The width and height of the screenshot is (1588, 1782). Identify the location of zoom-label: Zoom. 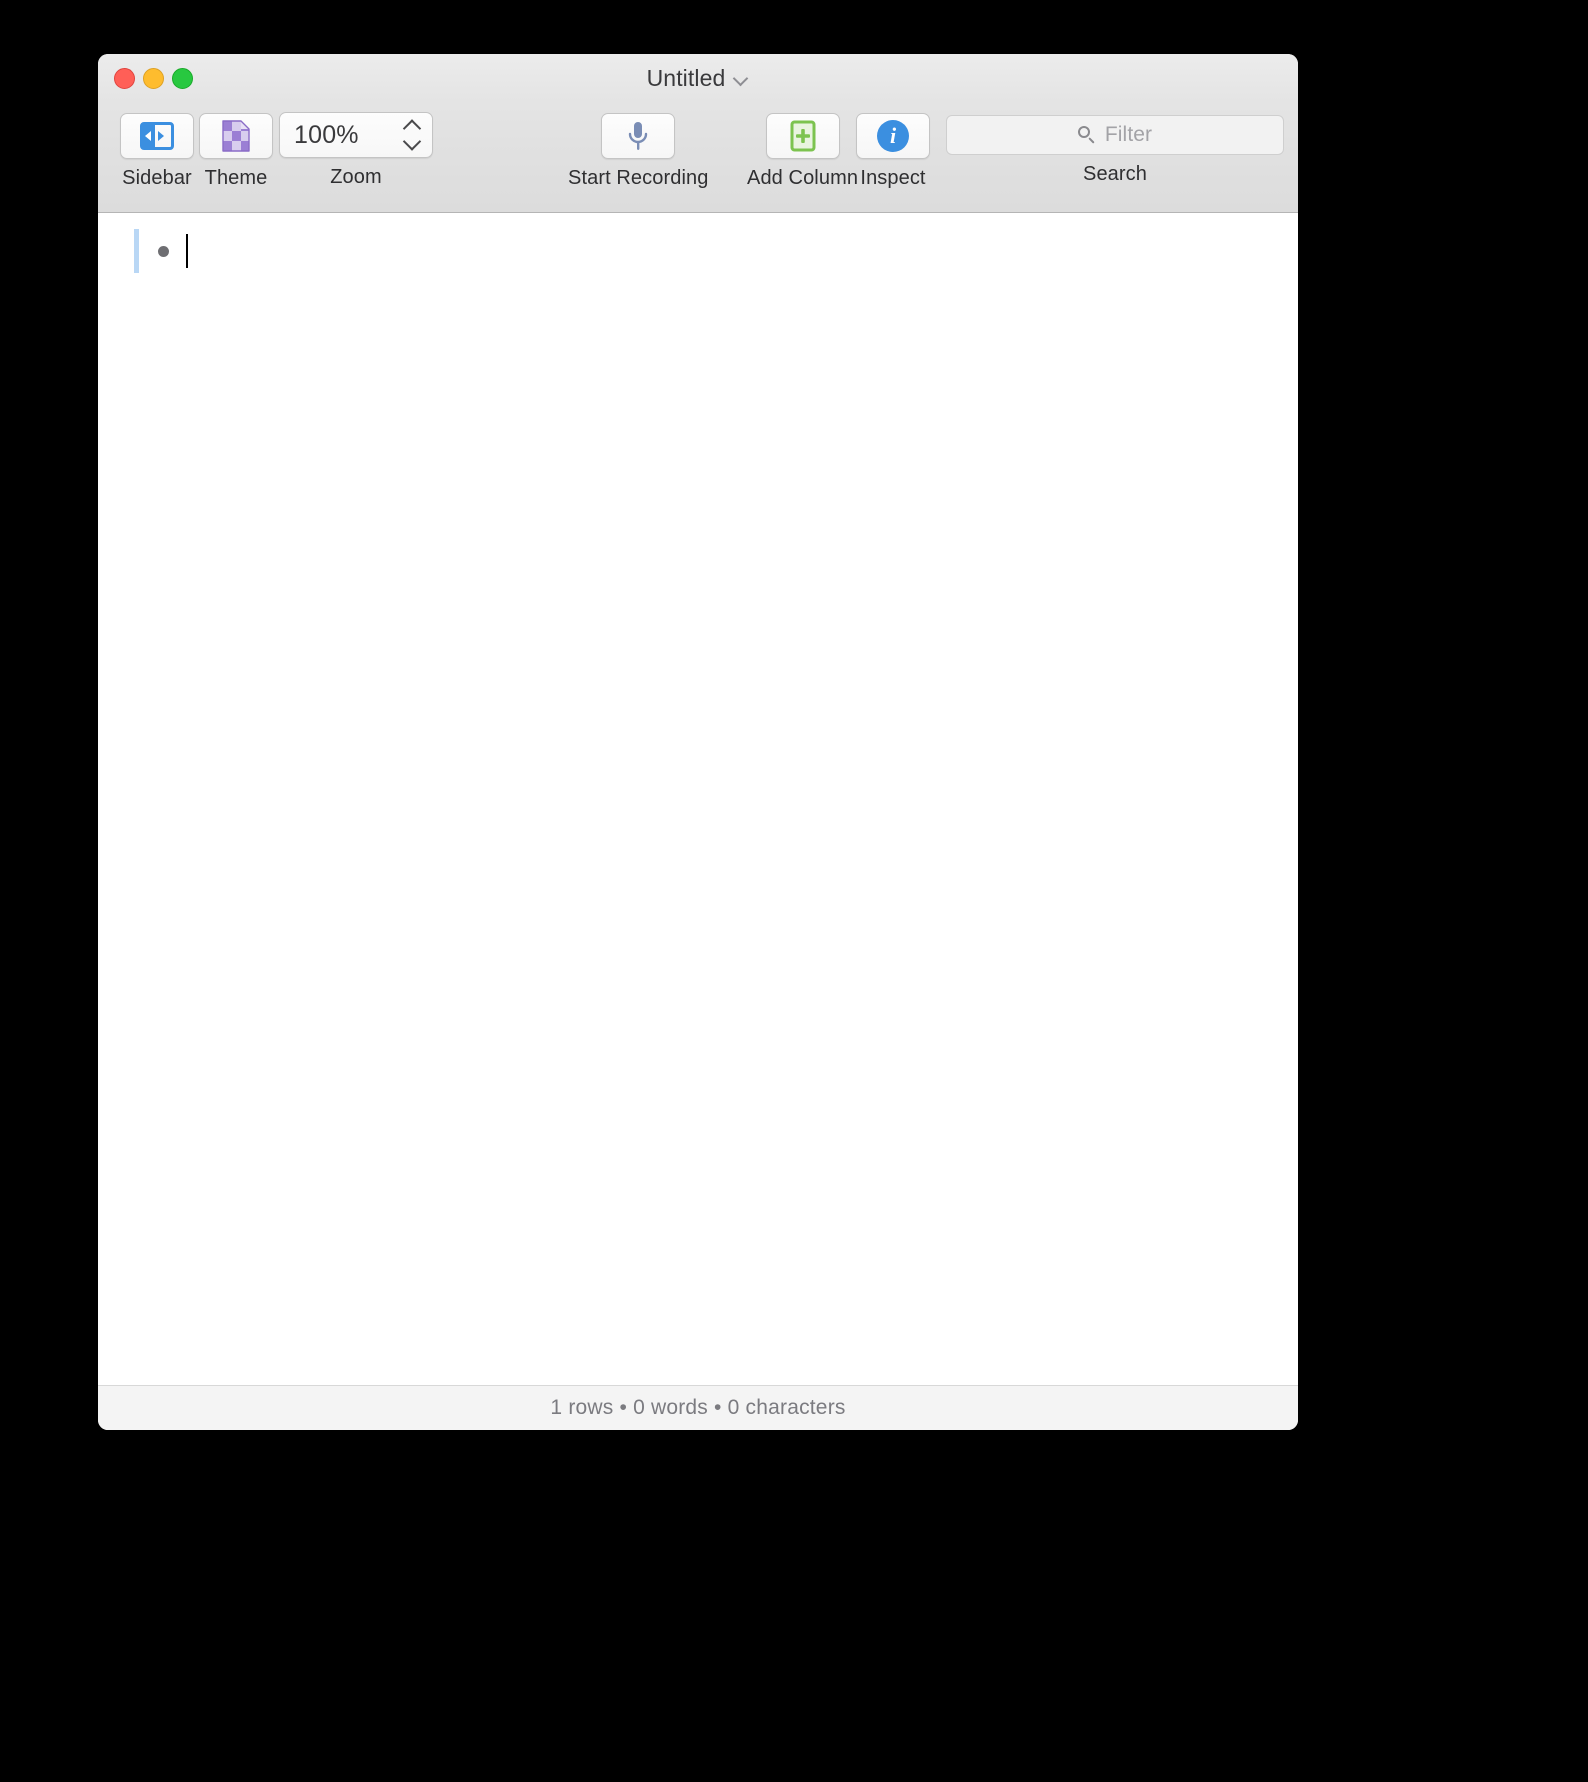
(356, 177).